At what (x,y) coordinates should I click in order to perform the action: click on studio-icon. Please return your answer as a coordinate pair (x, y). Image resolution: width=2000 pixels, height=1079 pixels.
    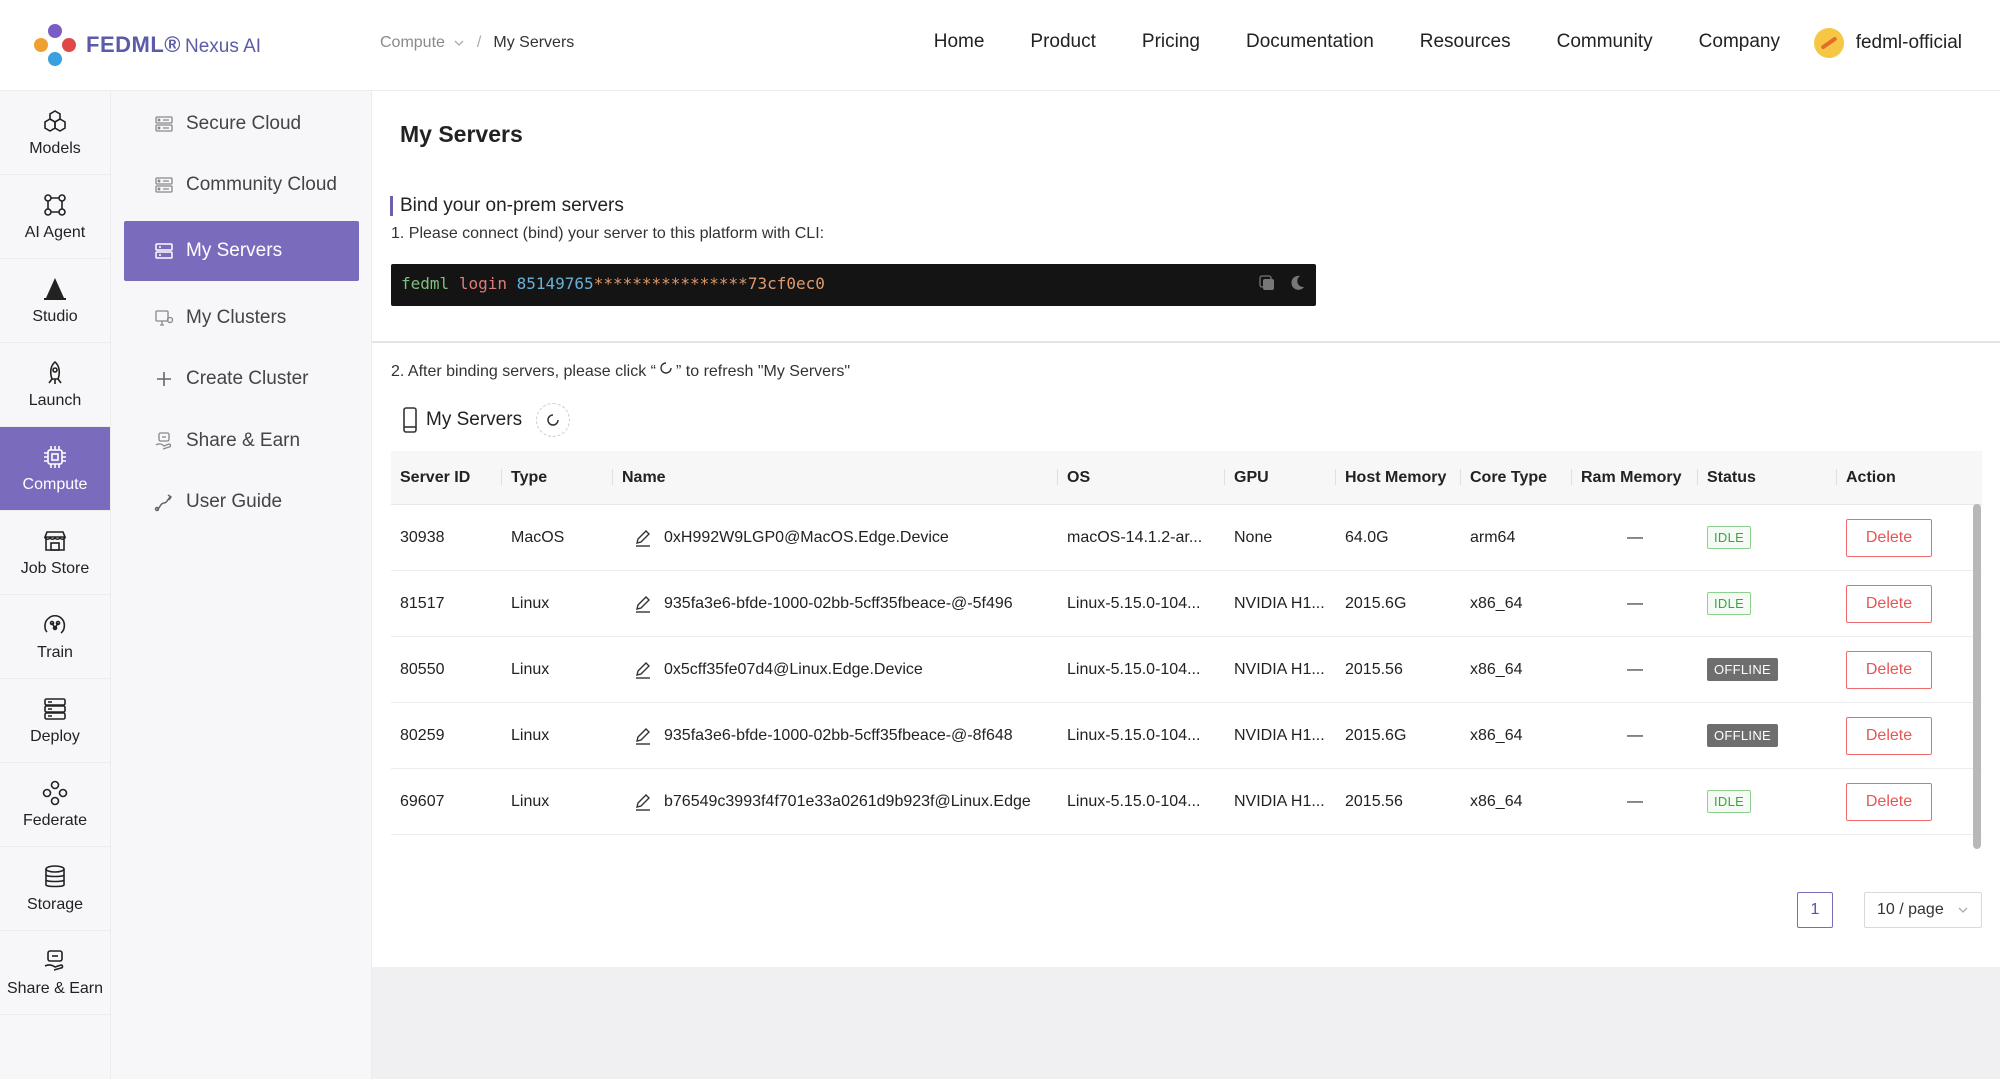
    Looking at the image, I should click on (55, 288).